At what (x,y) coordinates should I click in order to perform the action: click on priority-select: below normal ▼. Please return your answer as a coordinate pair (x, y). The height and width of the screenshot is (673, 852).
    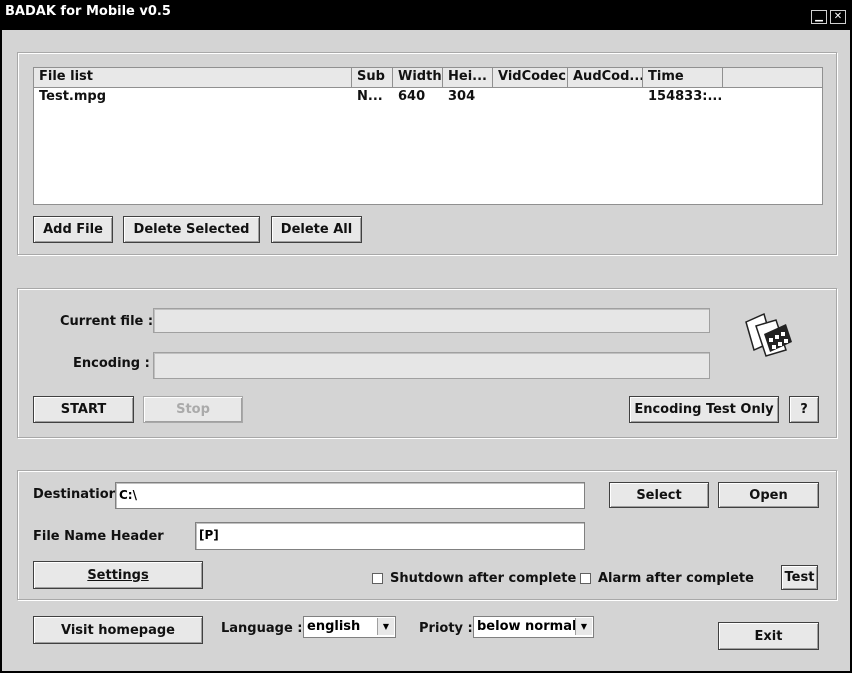
    Looking at the image, I should click on (533, 627).